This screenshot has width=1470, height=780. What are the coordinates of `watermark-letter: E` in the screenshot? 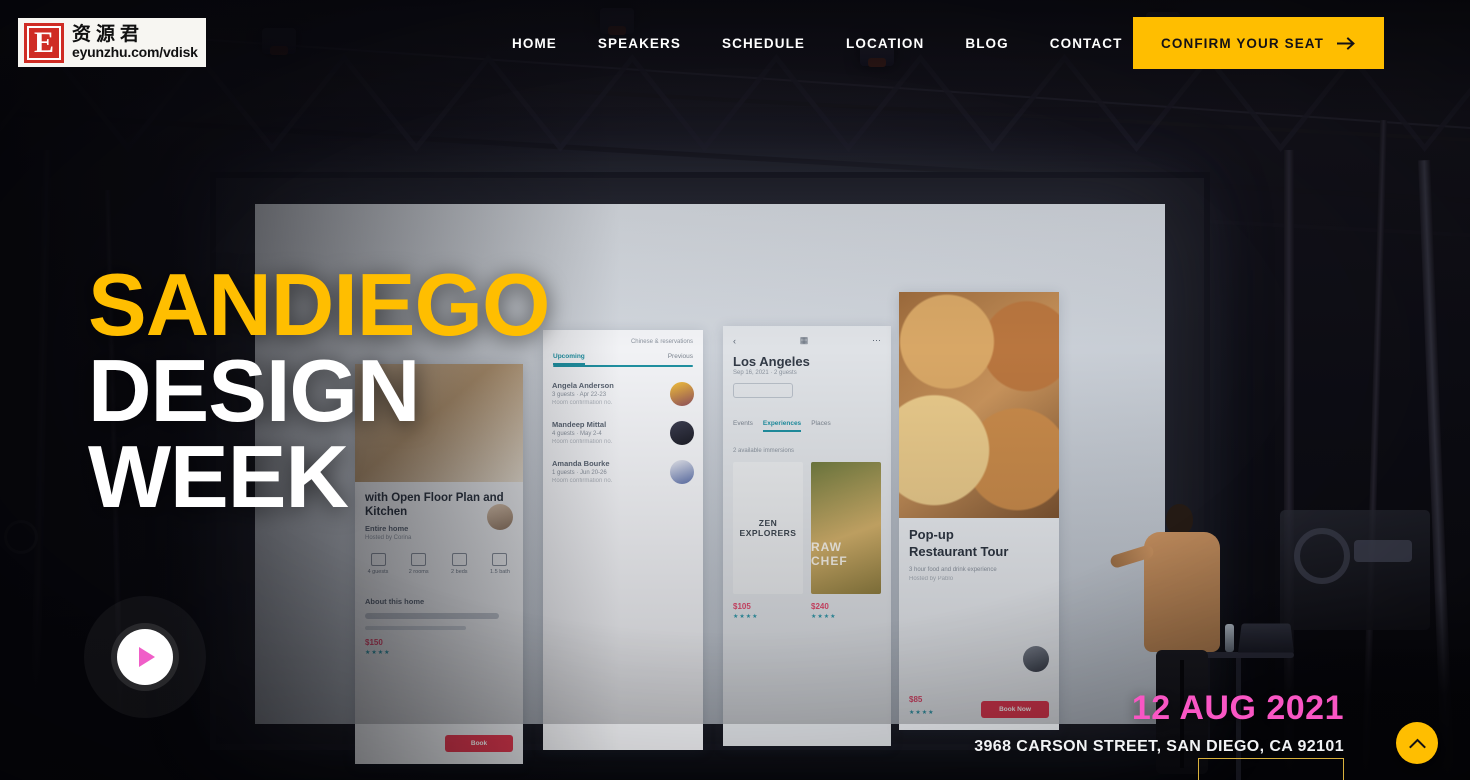 It's located at (44, 43).